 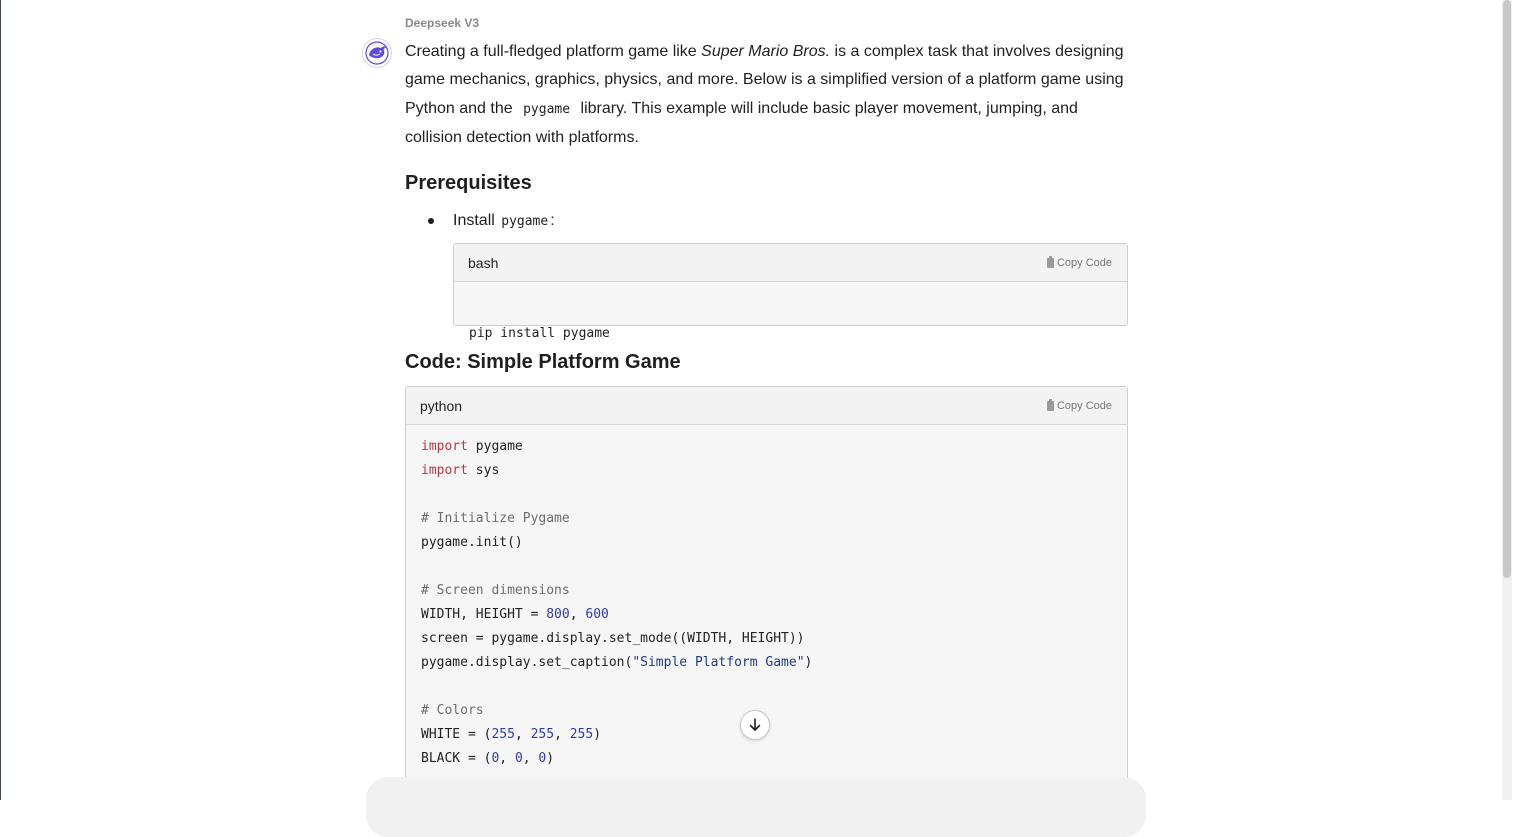 I want to click on code-line: pip install pygame, so click(x=539, y=333).